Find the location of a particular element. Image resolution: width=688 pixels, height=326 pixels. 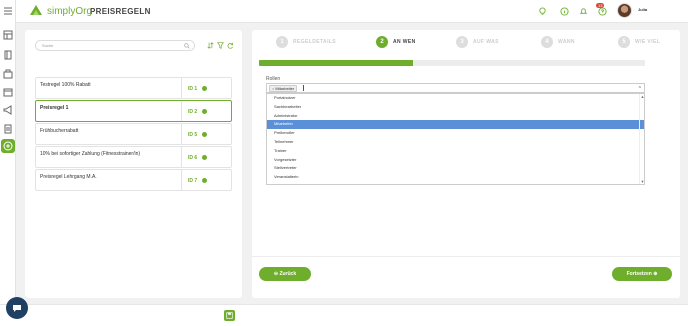

step-3: 3 AUF WAS is located at coordinates (477, 42).